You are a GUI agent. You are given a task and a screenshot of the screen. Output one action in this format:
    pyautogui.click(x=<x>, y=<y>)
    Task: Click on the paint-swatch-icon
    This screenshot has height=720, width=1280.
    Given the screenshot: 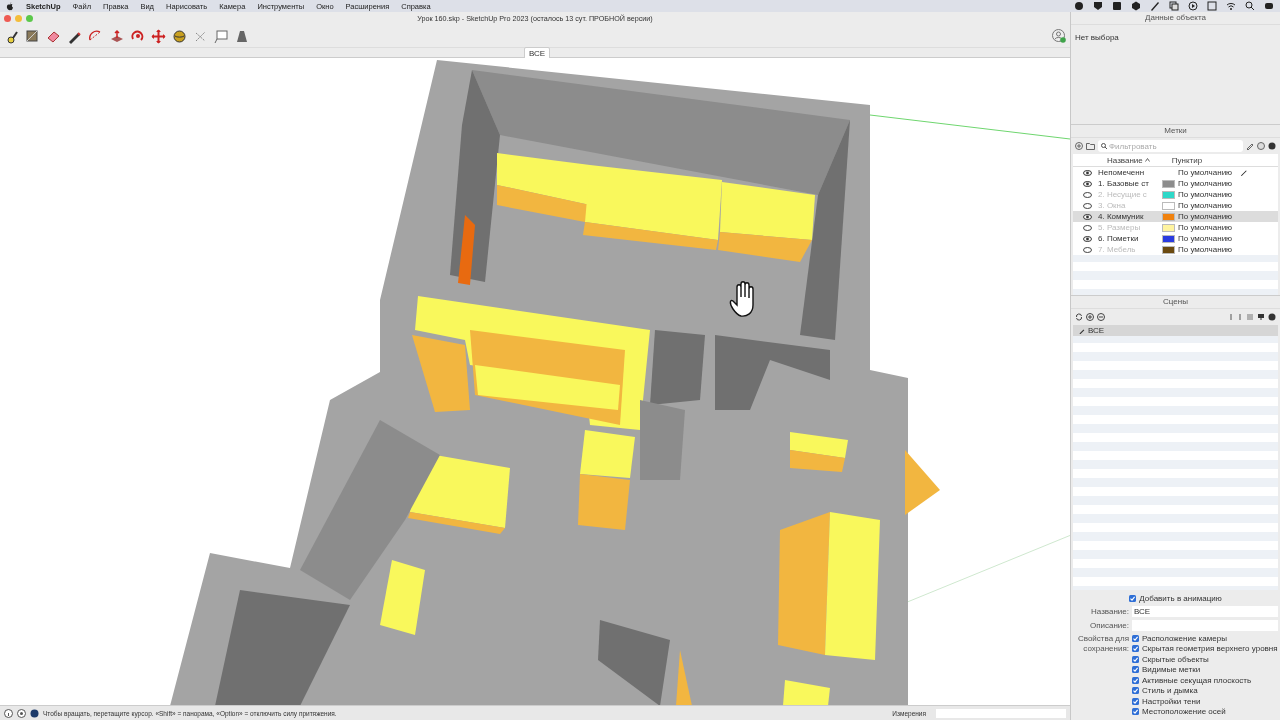 What is the action you would take?
    pyautogui.click(x=32, y=36)
    